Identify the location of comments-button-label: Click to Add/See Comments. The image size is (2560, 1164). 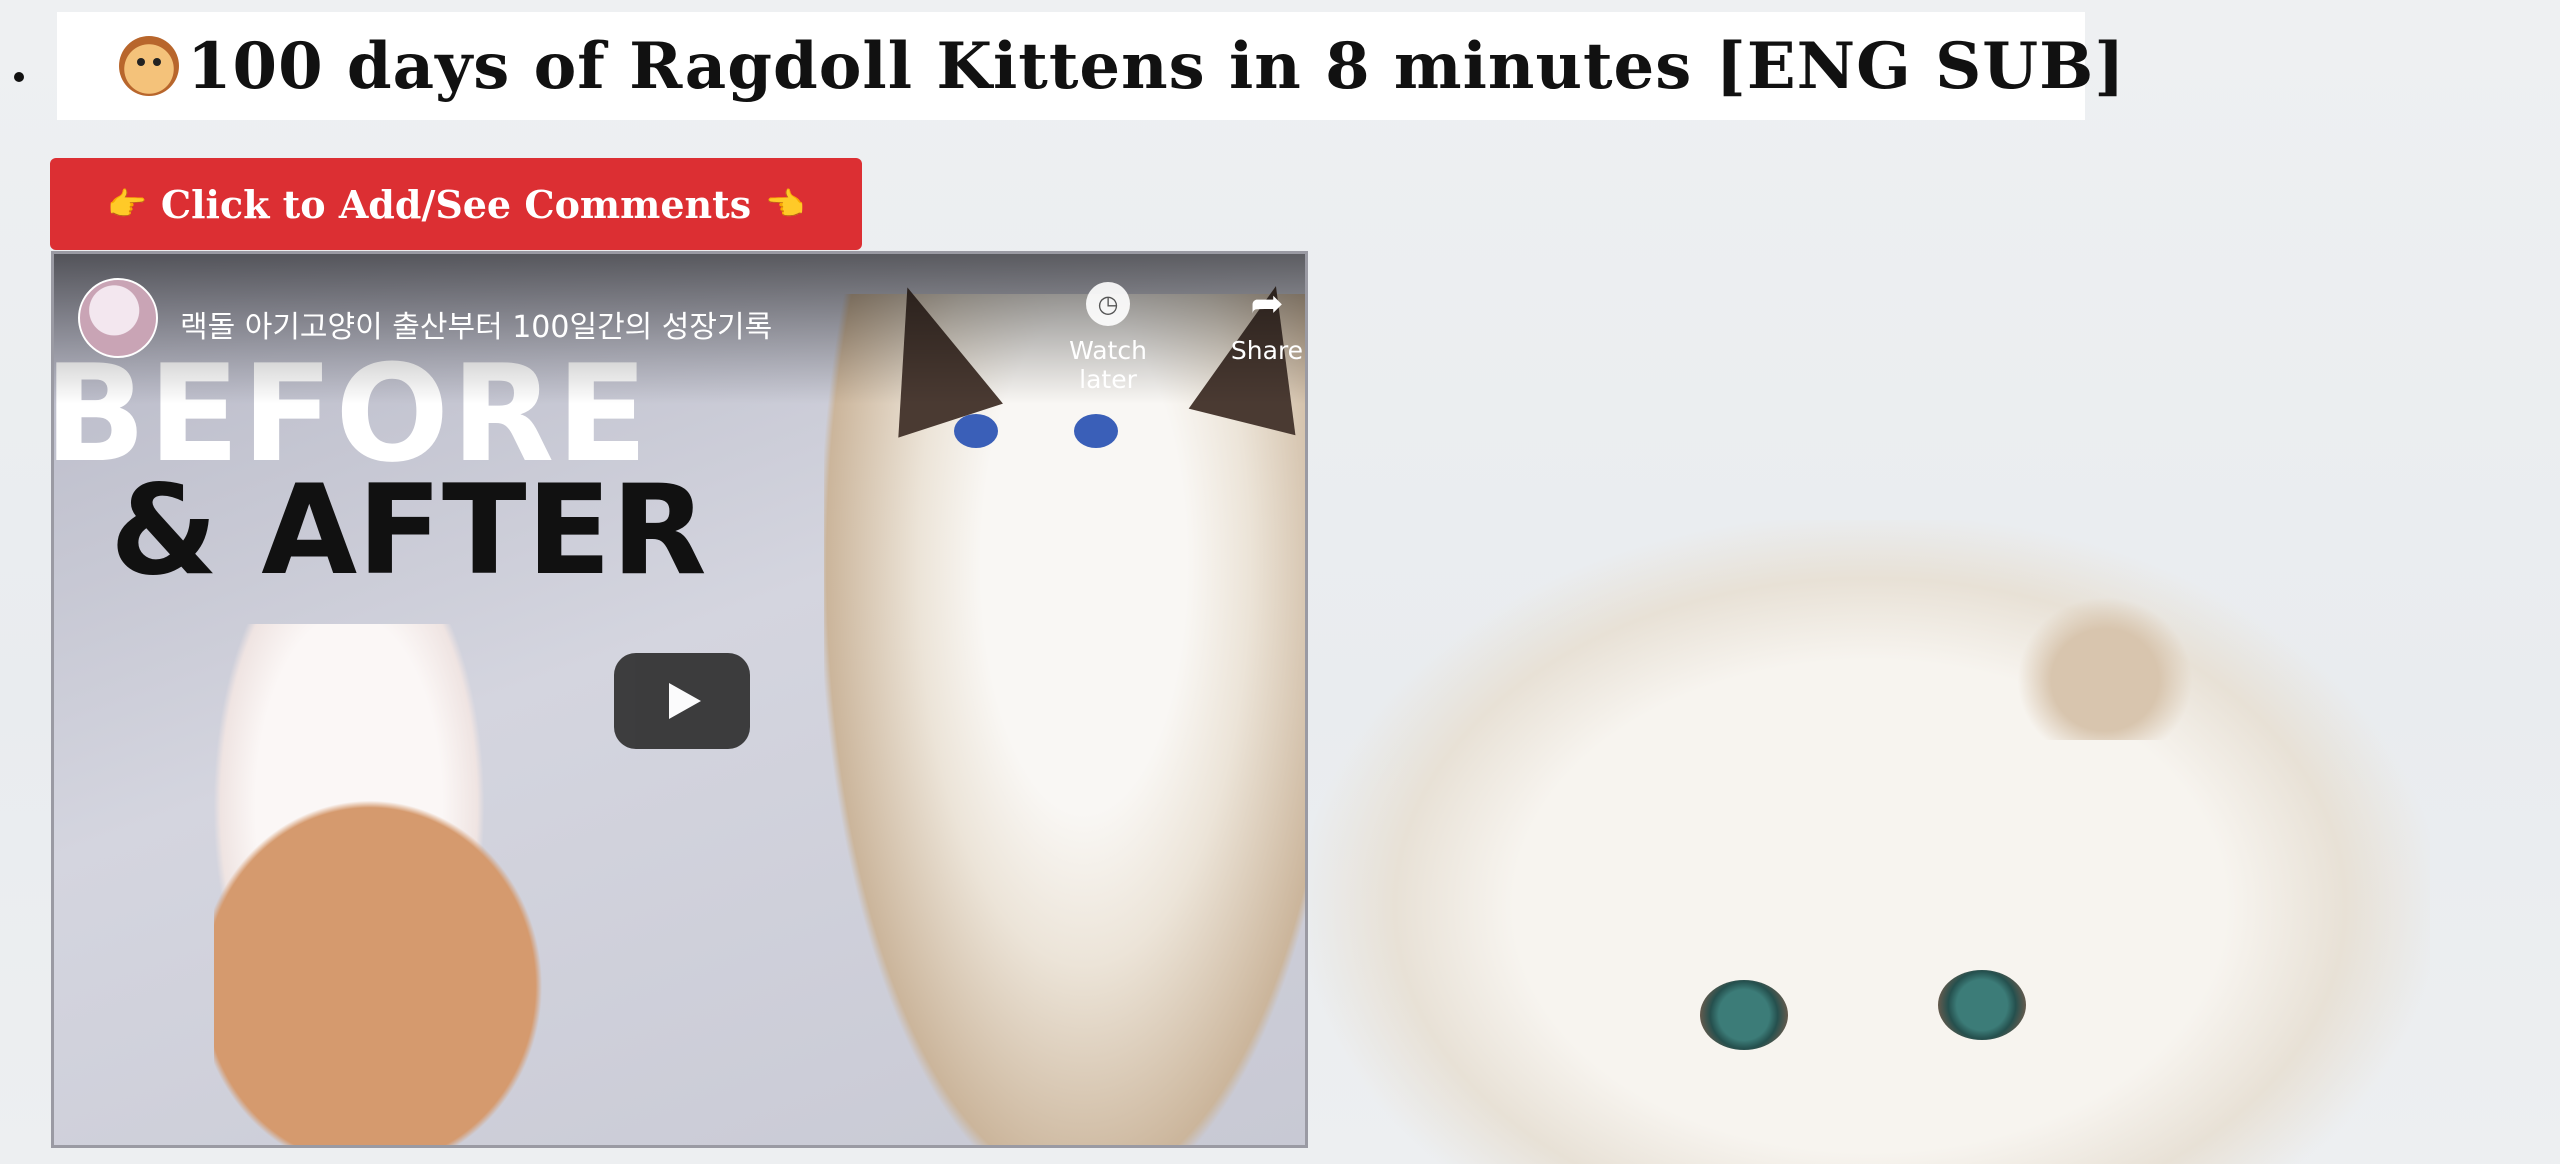
(456, 204).